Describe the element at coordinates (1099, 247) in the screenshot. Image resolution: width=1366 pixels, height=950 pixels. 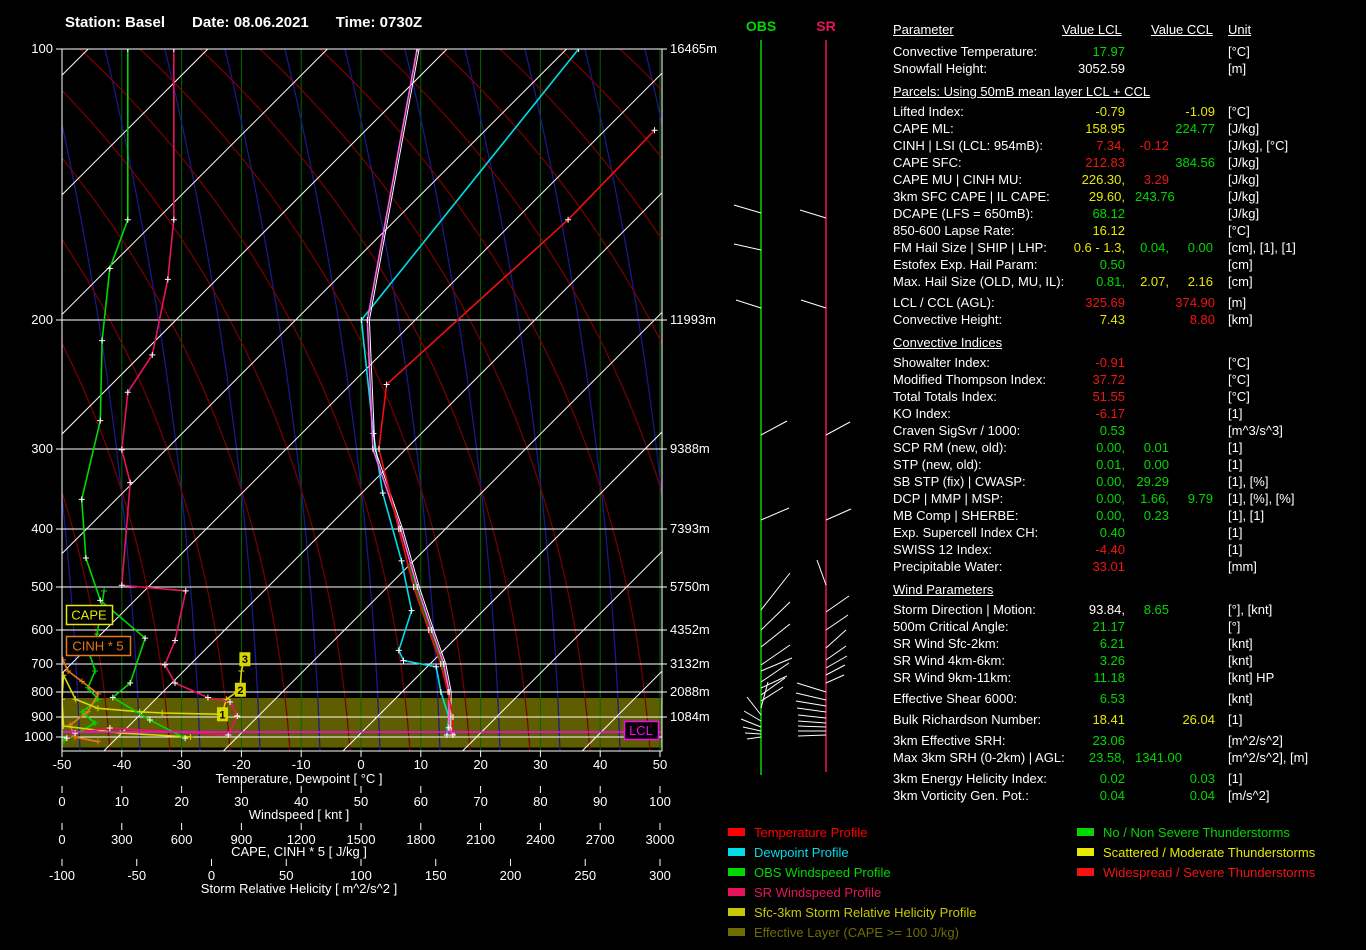
I see `value-segment: 0.6 - 1.3,` at that location.